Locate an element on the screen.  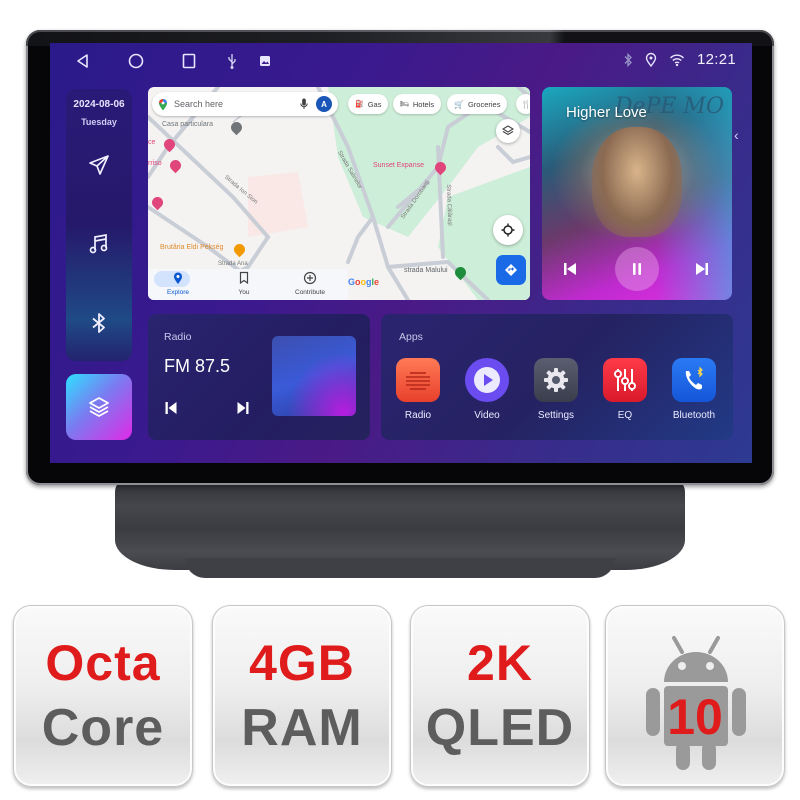
next-track-button is located at coordinates (702, 269).